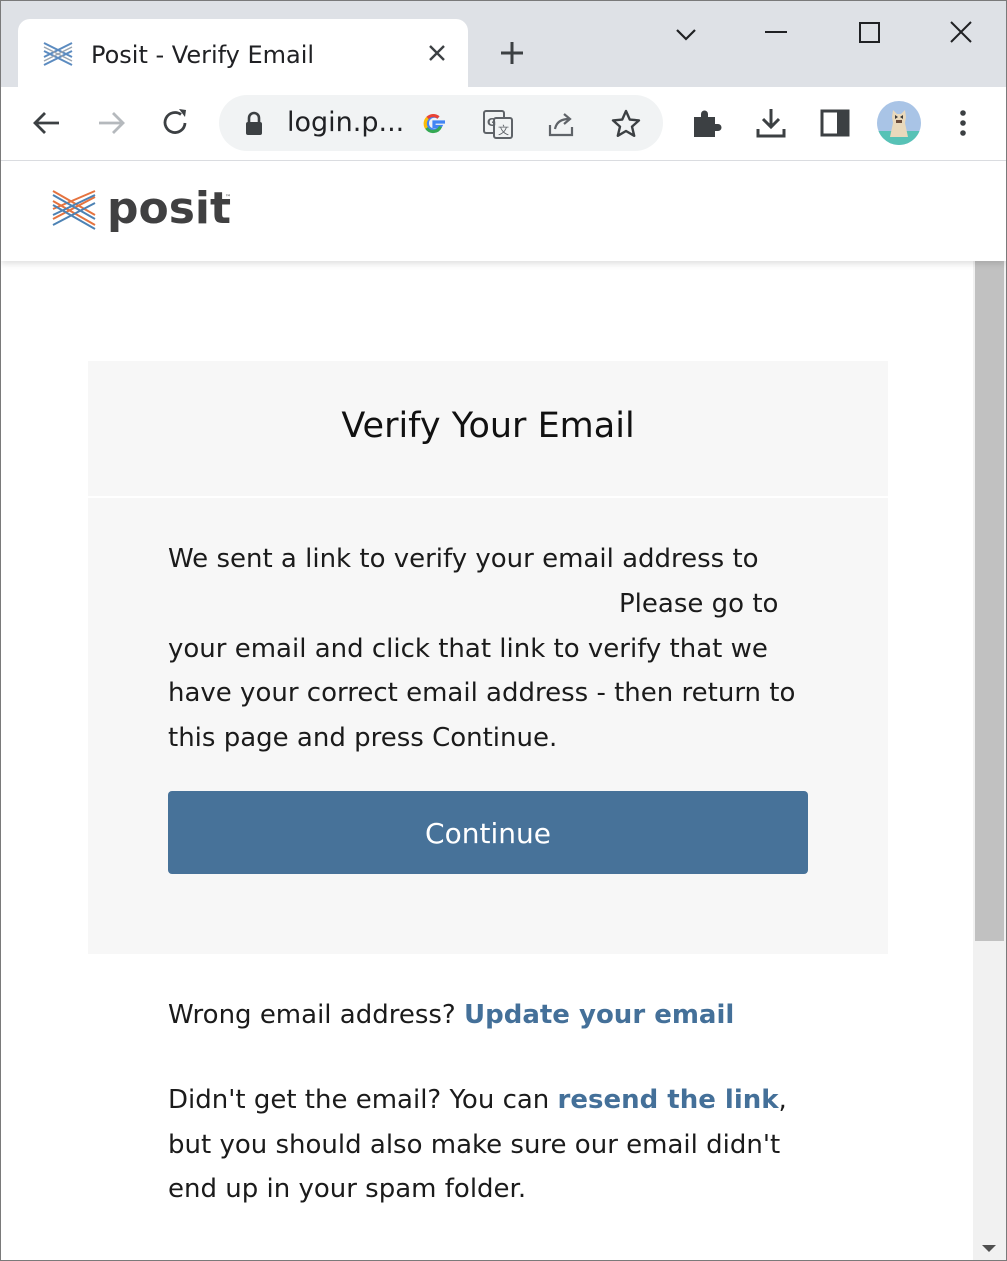 The height and width of the screenshot is (1261, 1007). I want to click on resend-prefix: Didn't get the email? You can, so click(363, 1100).